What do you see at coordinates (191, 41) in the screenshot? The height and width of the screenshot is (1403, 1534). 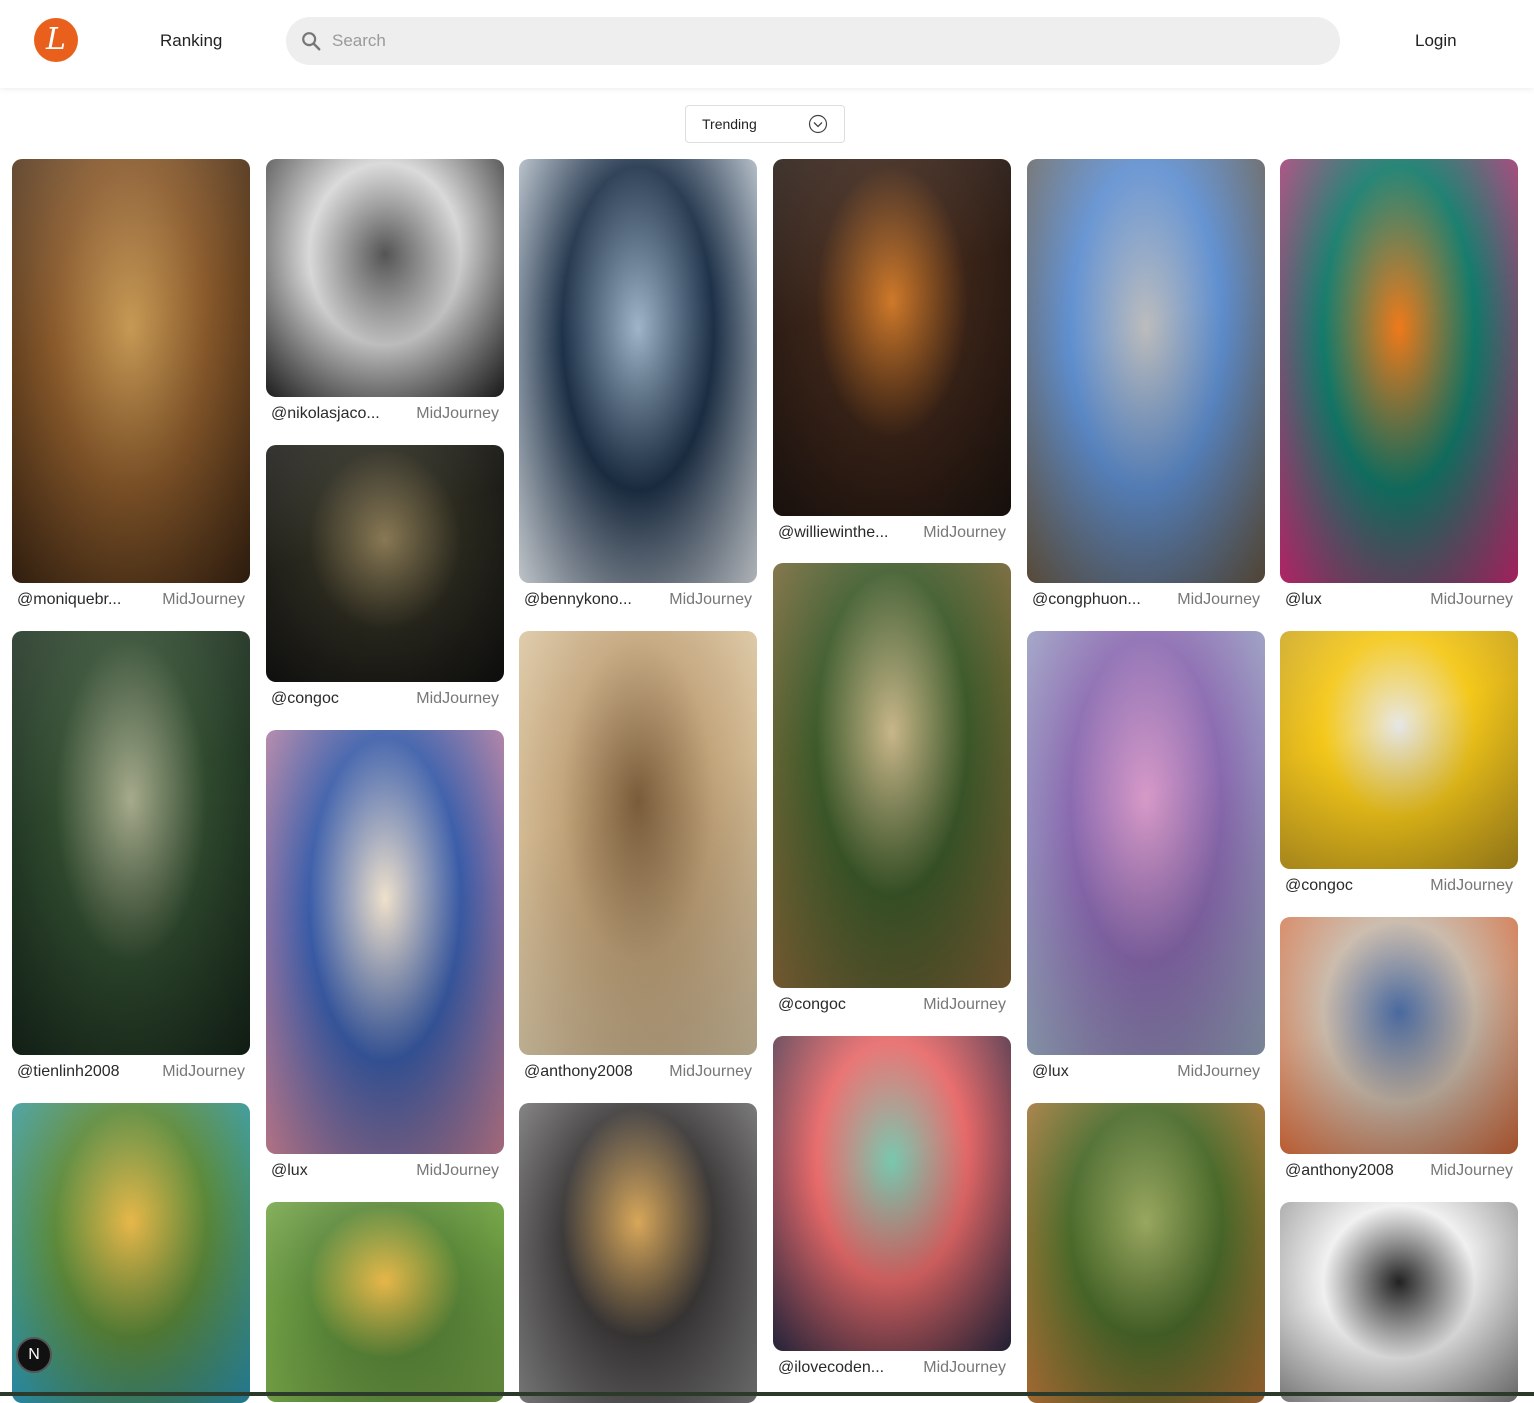 I see `nav-ranking-link: Ranking` at bounding box center [191, 41].